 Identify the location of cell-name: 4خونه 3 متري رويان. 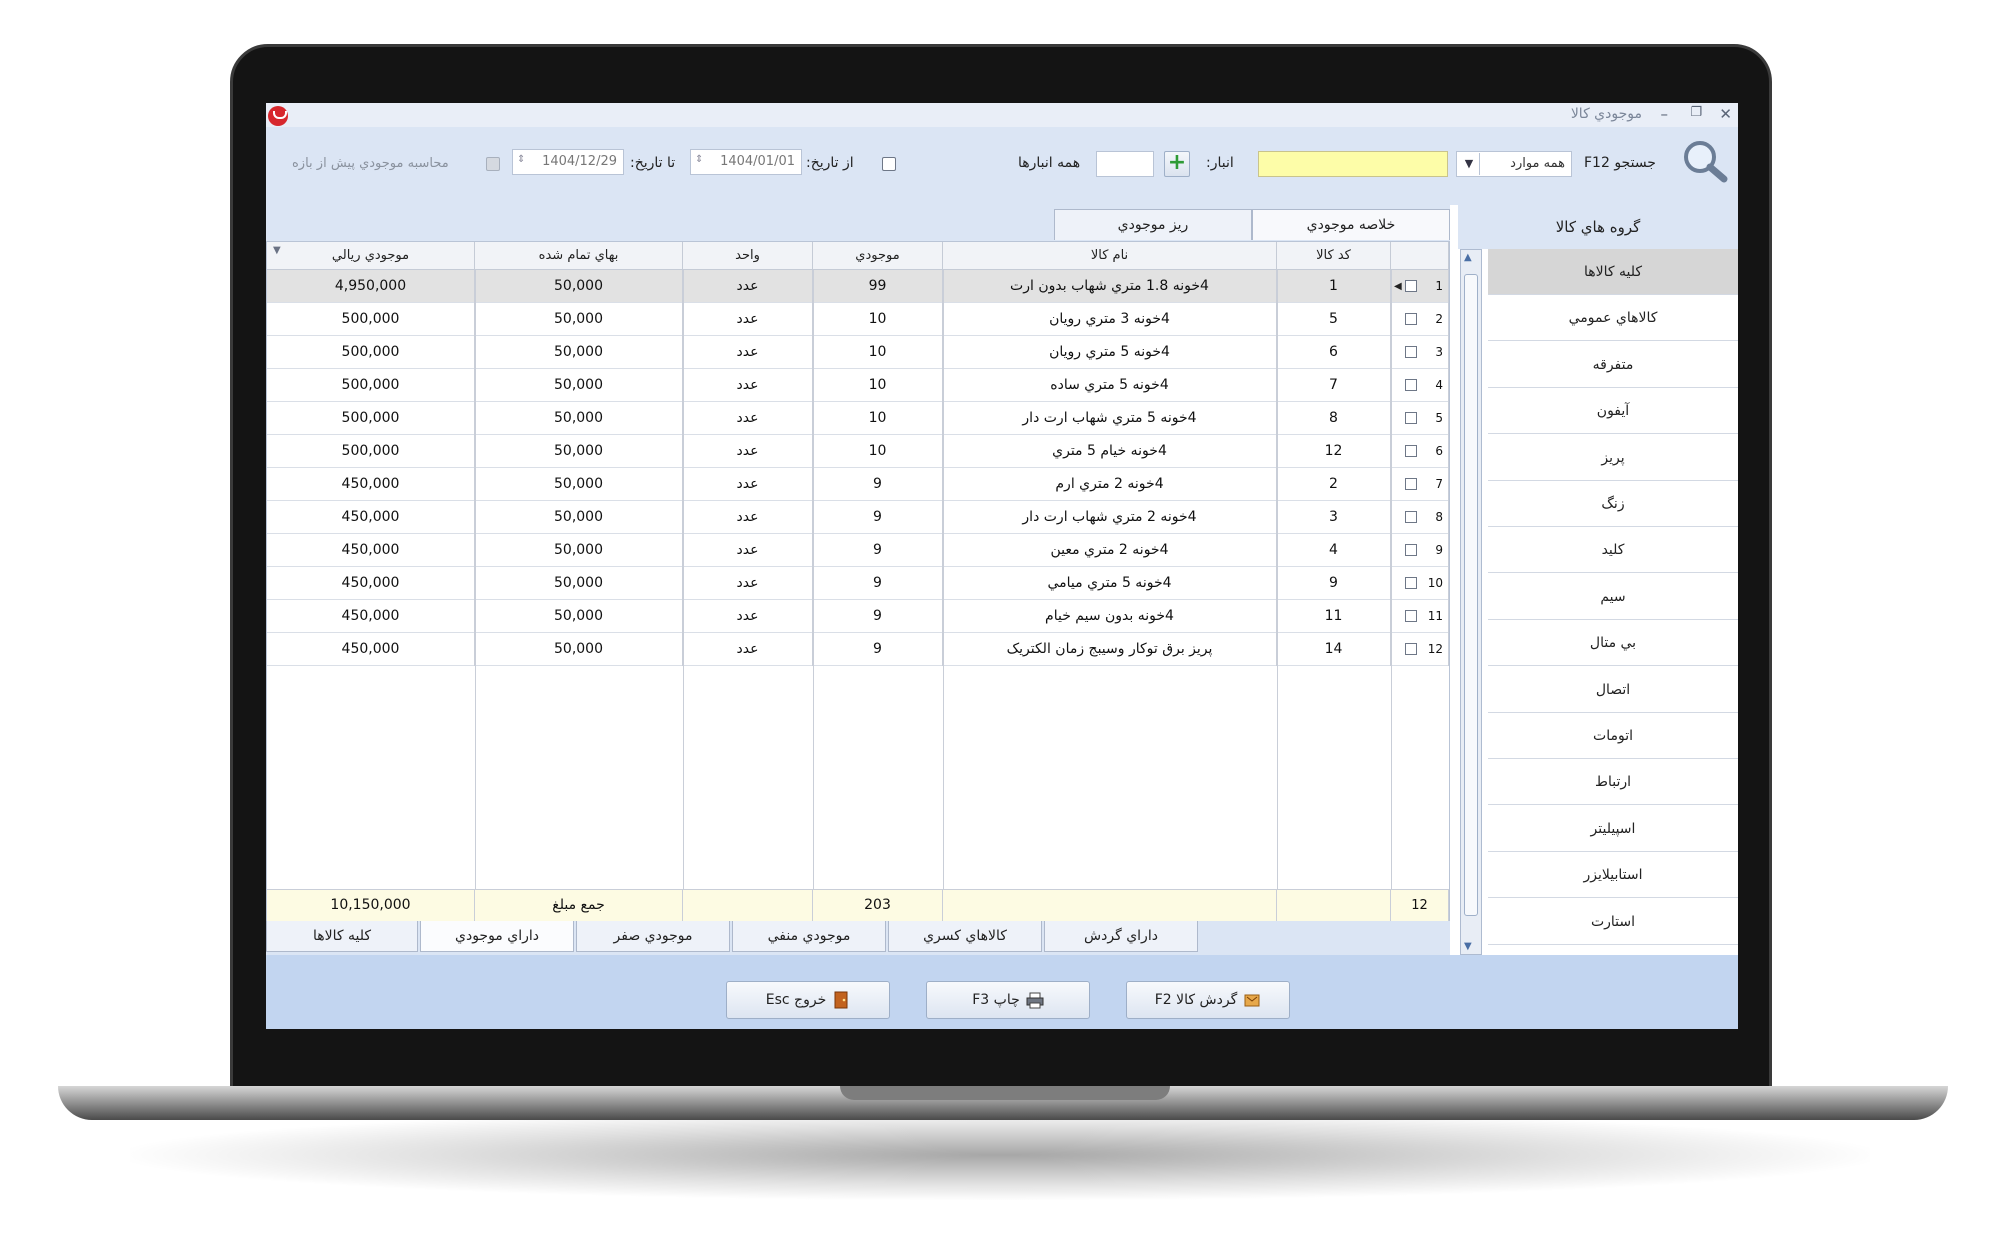
(1110, 319).